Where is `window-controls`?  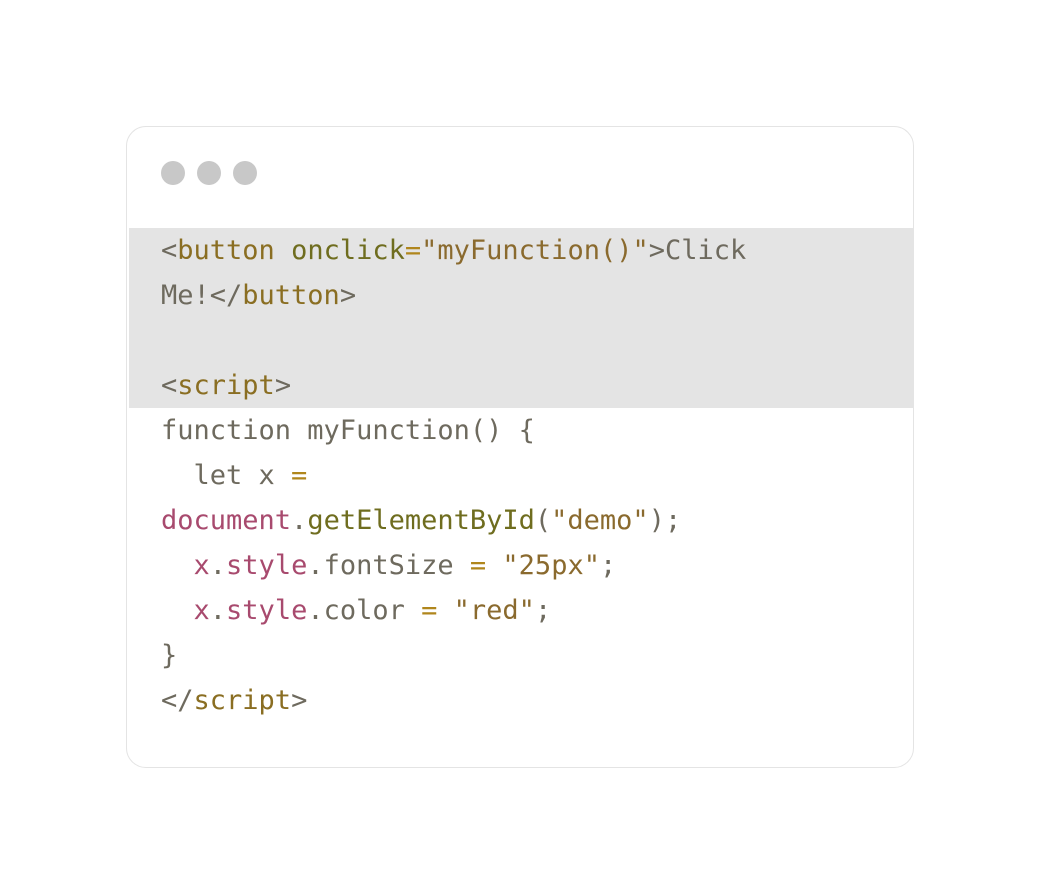
window-controls is located at coordinates (209, 173).